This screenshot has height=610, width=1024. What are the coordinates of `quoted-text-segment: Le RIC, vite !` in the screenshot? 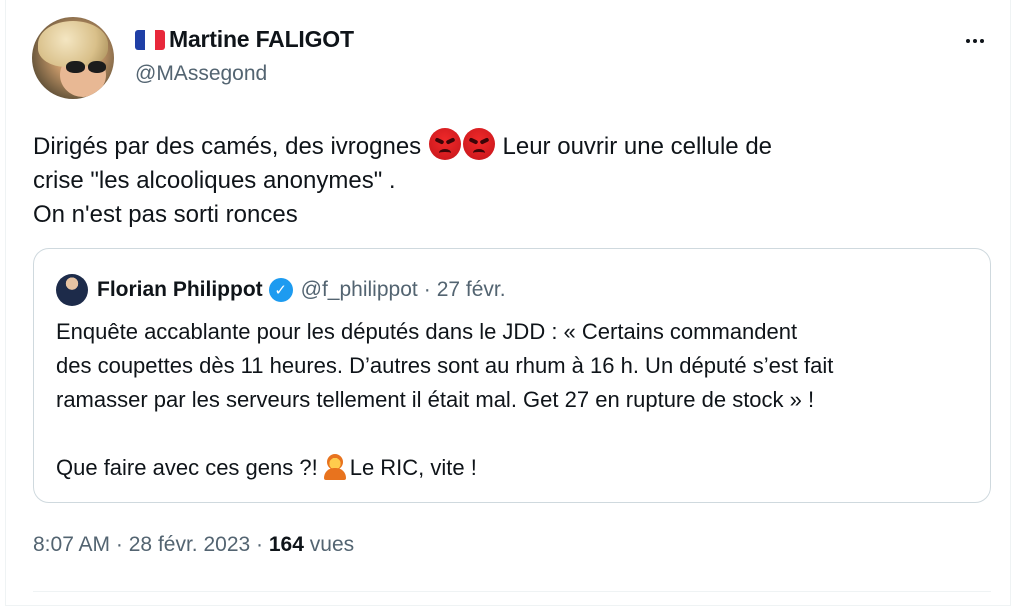 It's located at (413, 467).